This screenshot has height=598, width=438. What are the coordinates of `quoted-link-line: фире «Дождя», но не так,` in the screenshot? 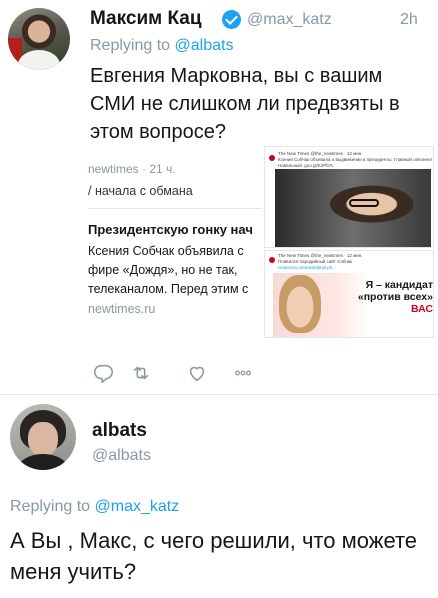 It's located at (163, 270).